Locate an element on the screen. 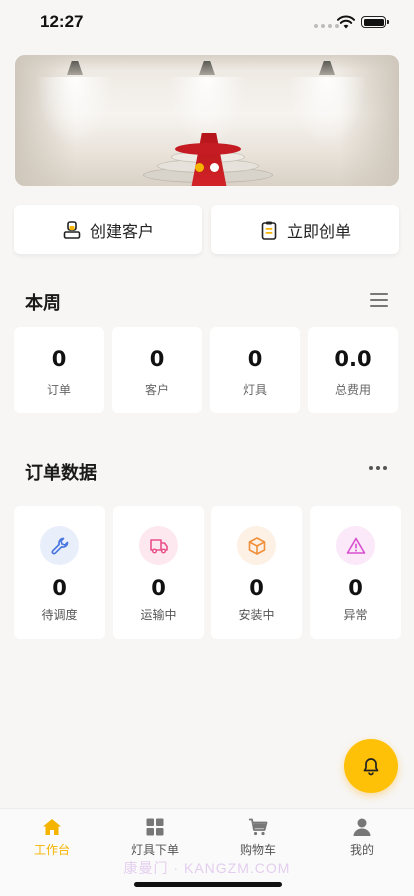 The image size is (414, 896). stat-card-total-cost: 0.0 总费用 is located at coordinates (353, 370).